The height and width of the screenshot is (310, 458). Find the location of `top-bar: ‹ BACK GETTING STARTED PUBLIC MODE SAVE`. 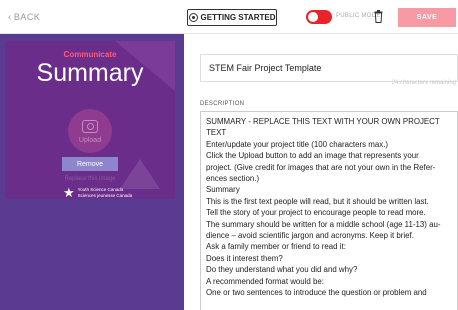

top-bar: ‹ BACK GETTING STARTED PUBLIC MODE SAVE is located at coordinates (229, 17).